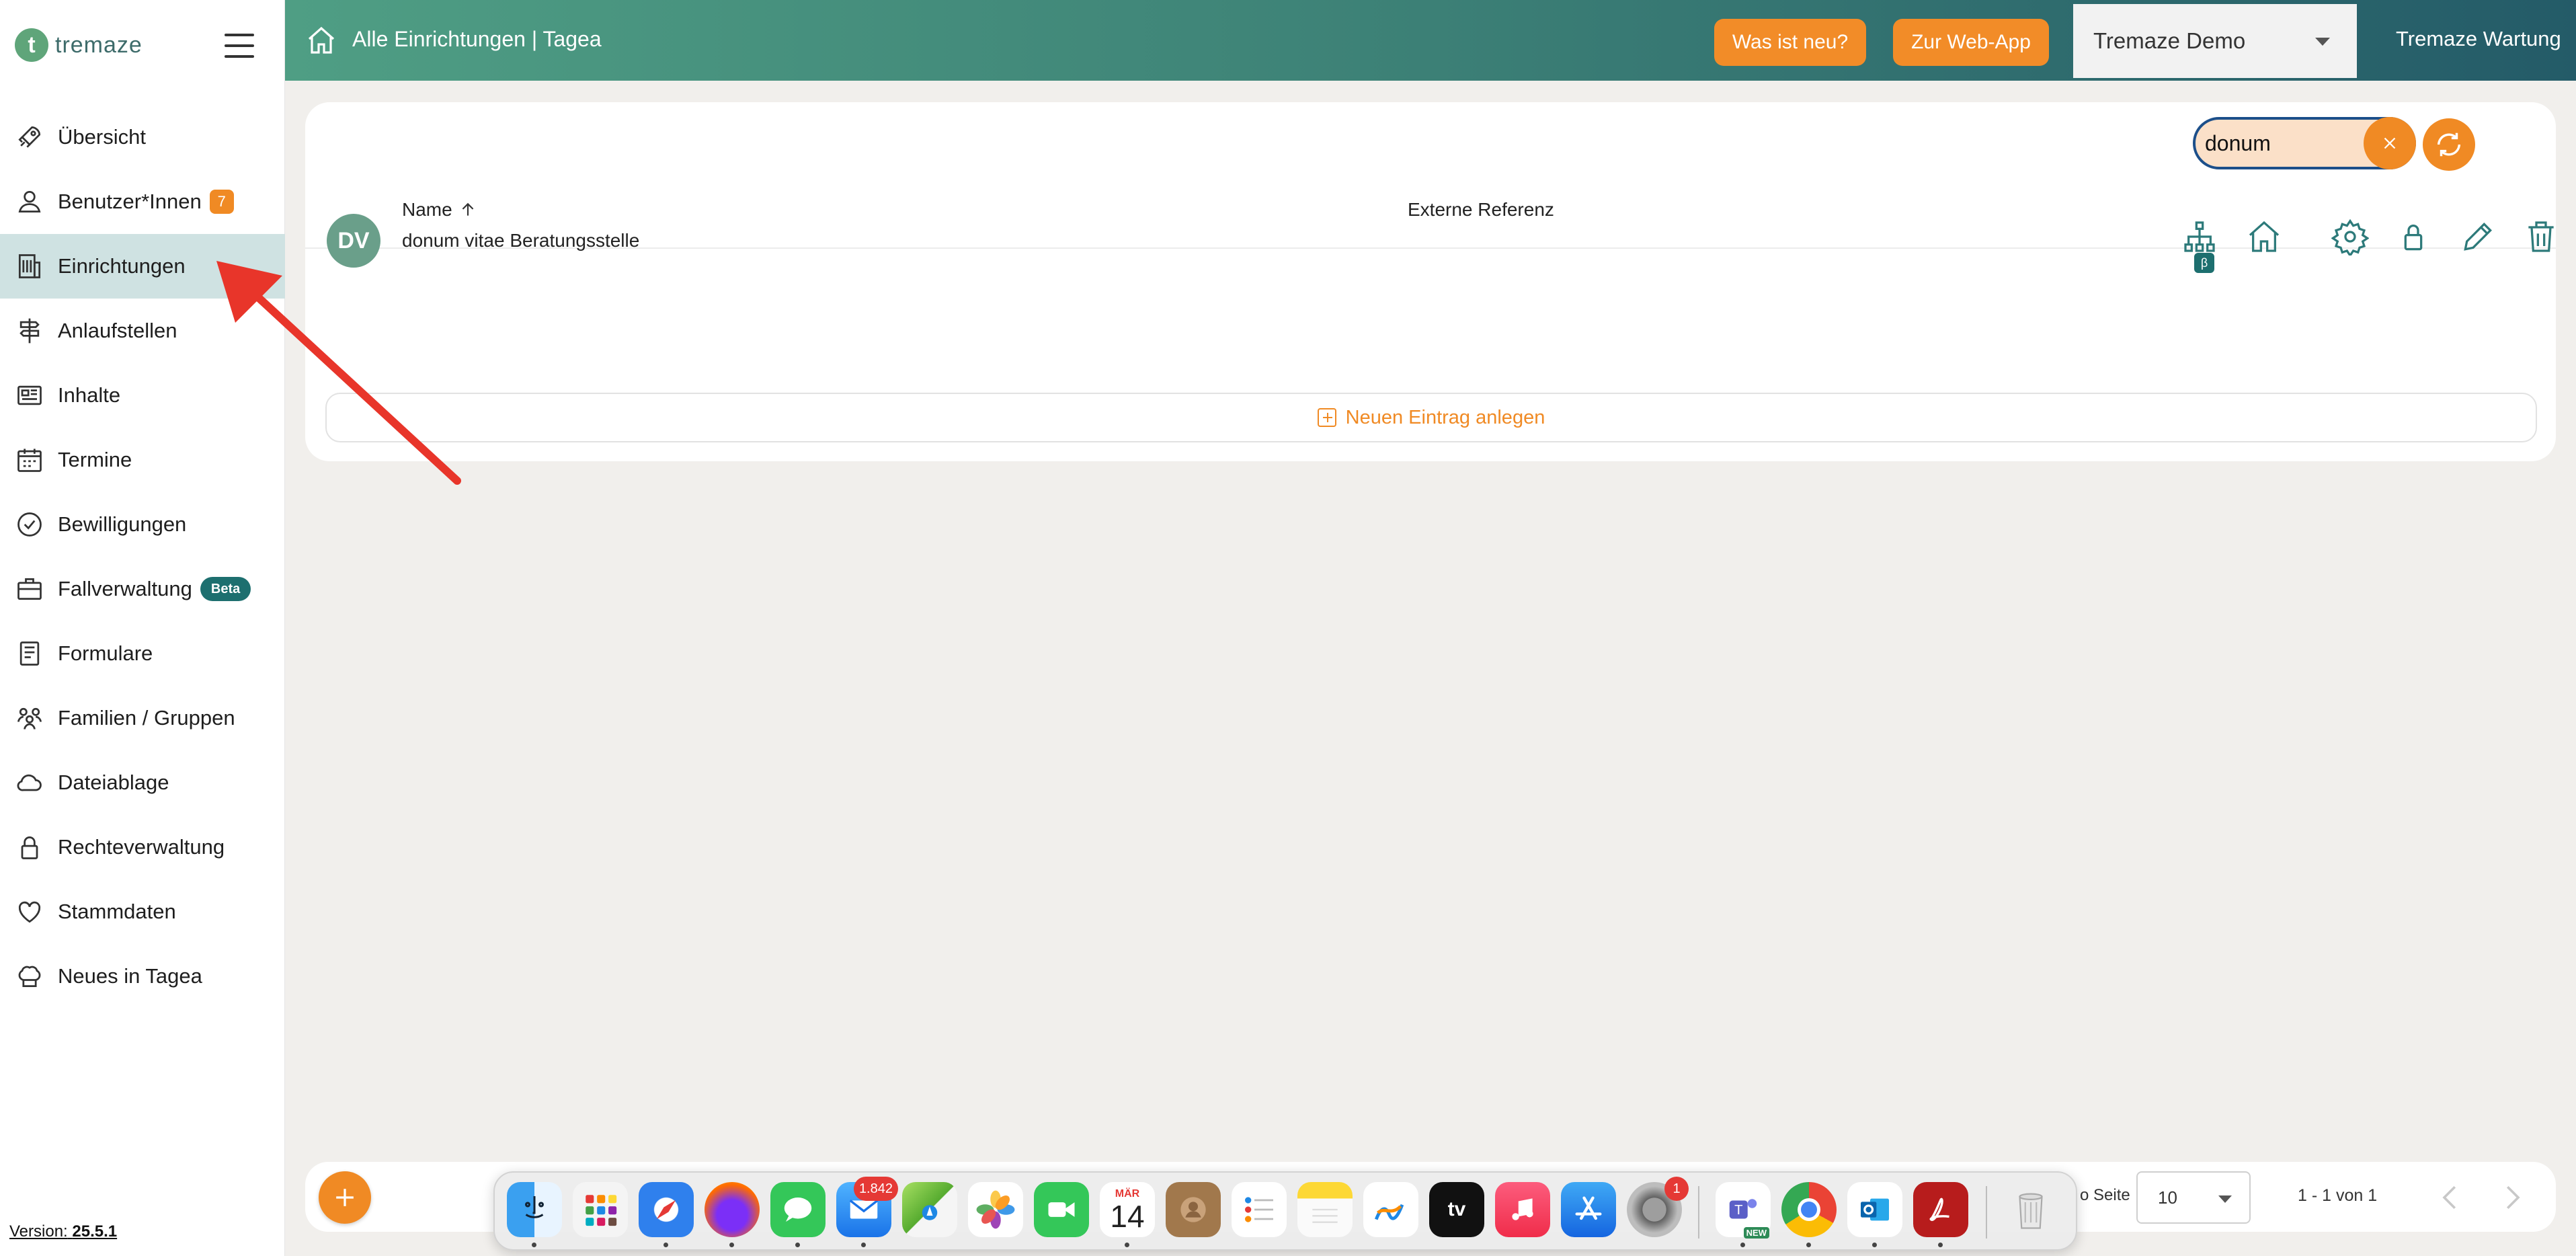 The image size is (2576, 1256). I want to click on edit-button, so click(2478, 237).